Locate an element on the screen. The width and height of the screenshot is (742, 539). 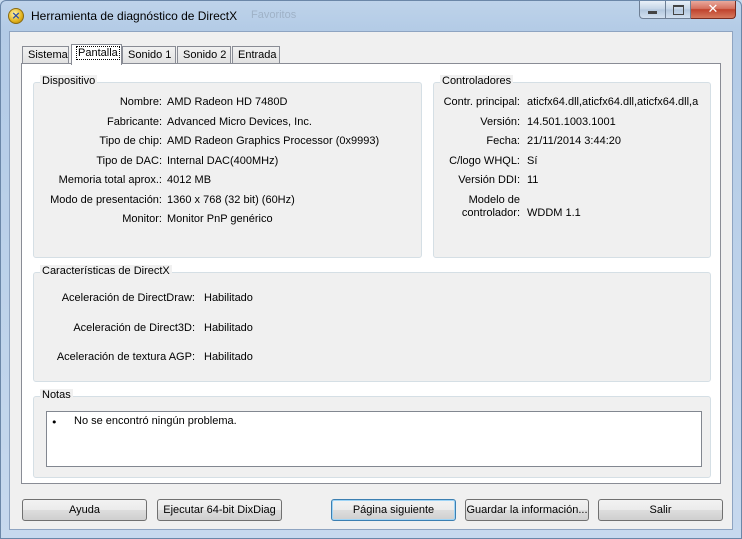
tab-entrada: Entrada is located at coordinates (256, 55).